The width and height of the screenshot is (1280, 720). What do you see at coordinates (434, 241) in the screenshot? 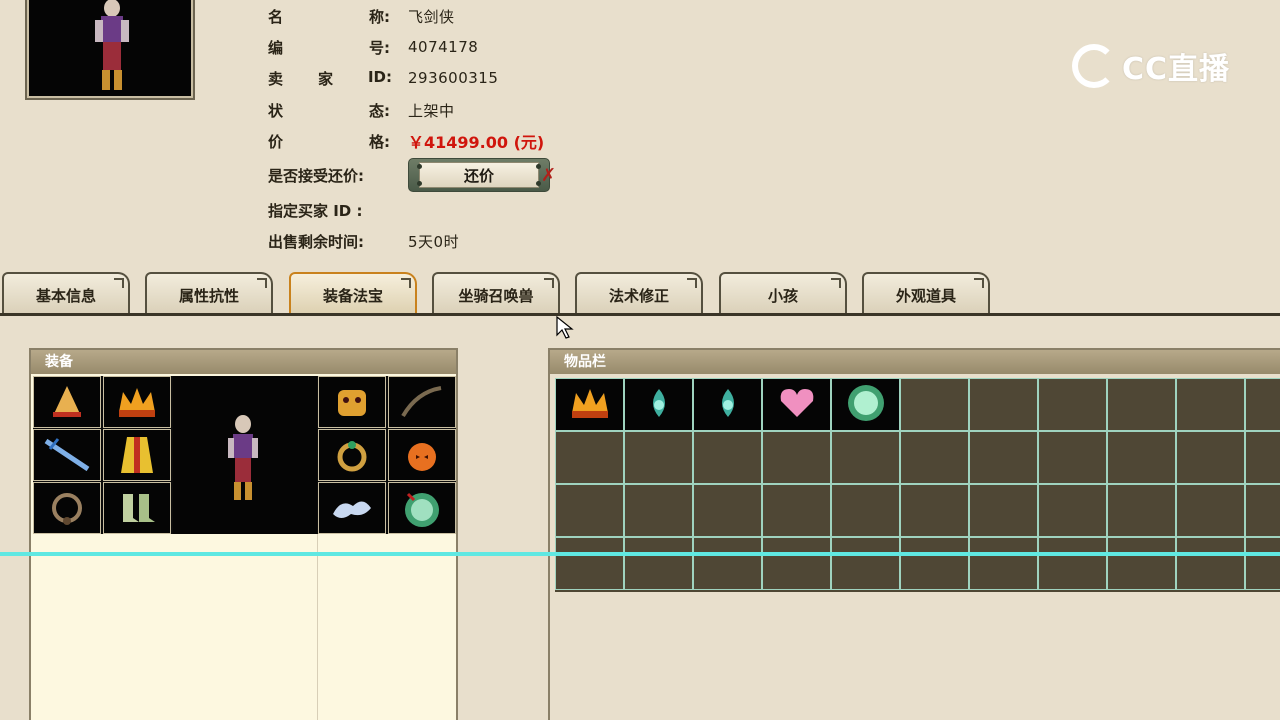
I see `time-value: 5天0时` at bounding box center [434, 241].